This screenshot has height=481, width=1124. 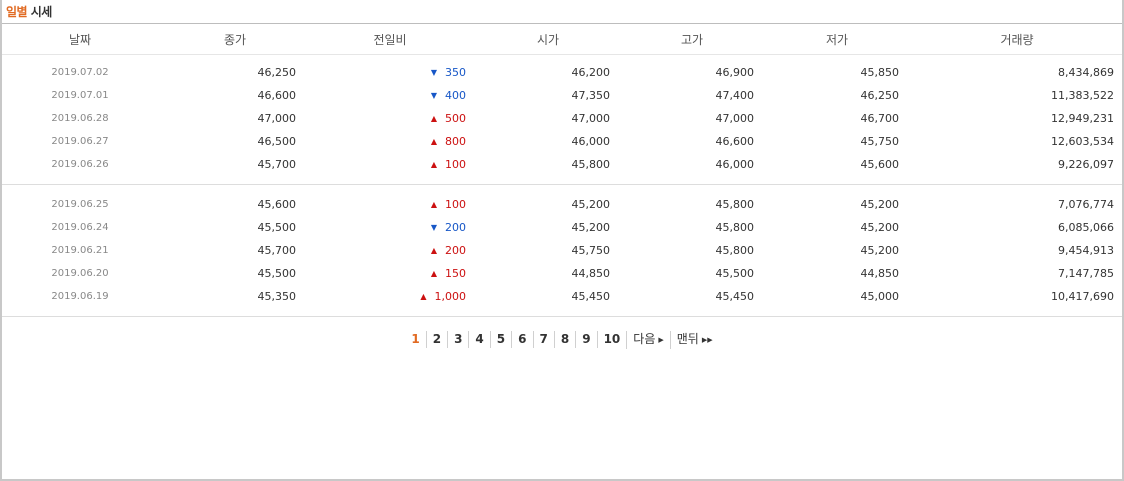 What do you see at coordinates (591, 95) in the screenshot?
I see `cell-open: 47,350` at bounding box center [591, 95].